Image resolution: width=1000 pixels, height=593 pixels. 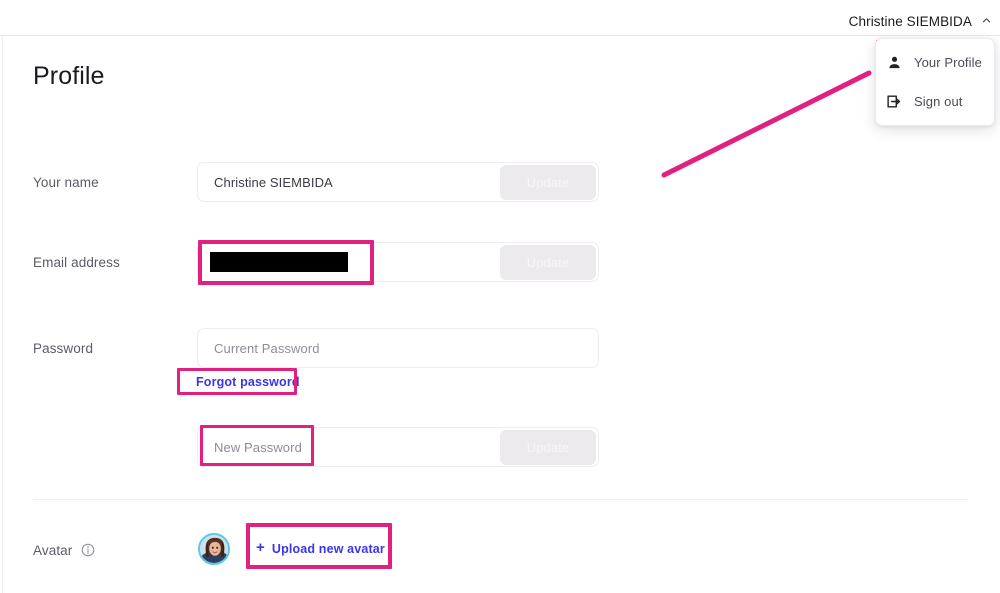 I want to click on label-password: Password, so click(x=63, y=348).